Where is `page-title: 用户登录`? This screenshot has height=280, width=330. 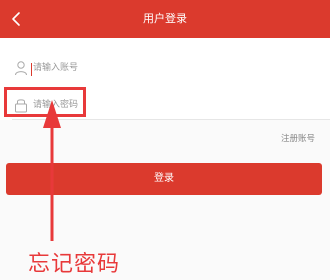 page-title: 用户登录 is located at coordinates (165, 18).